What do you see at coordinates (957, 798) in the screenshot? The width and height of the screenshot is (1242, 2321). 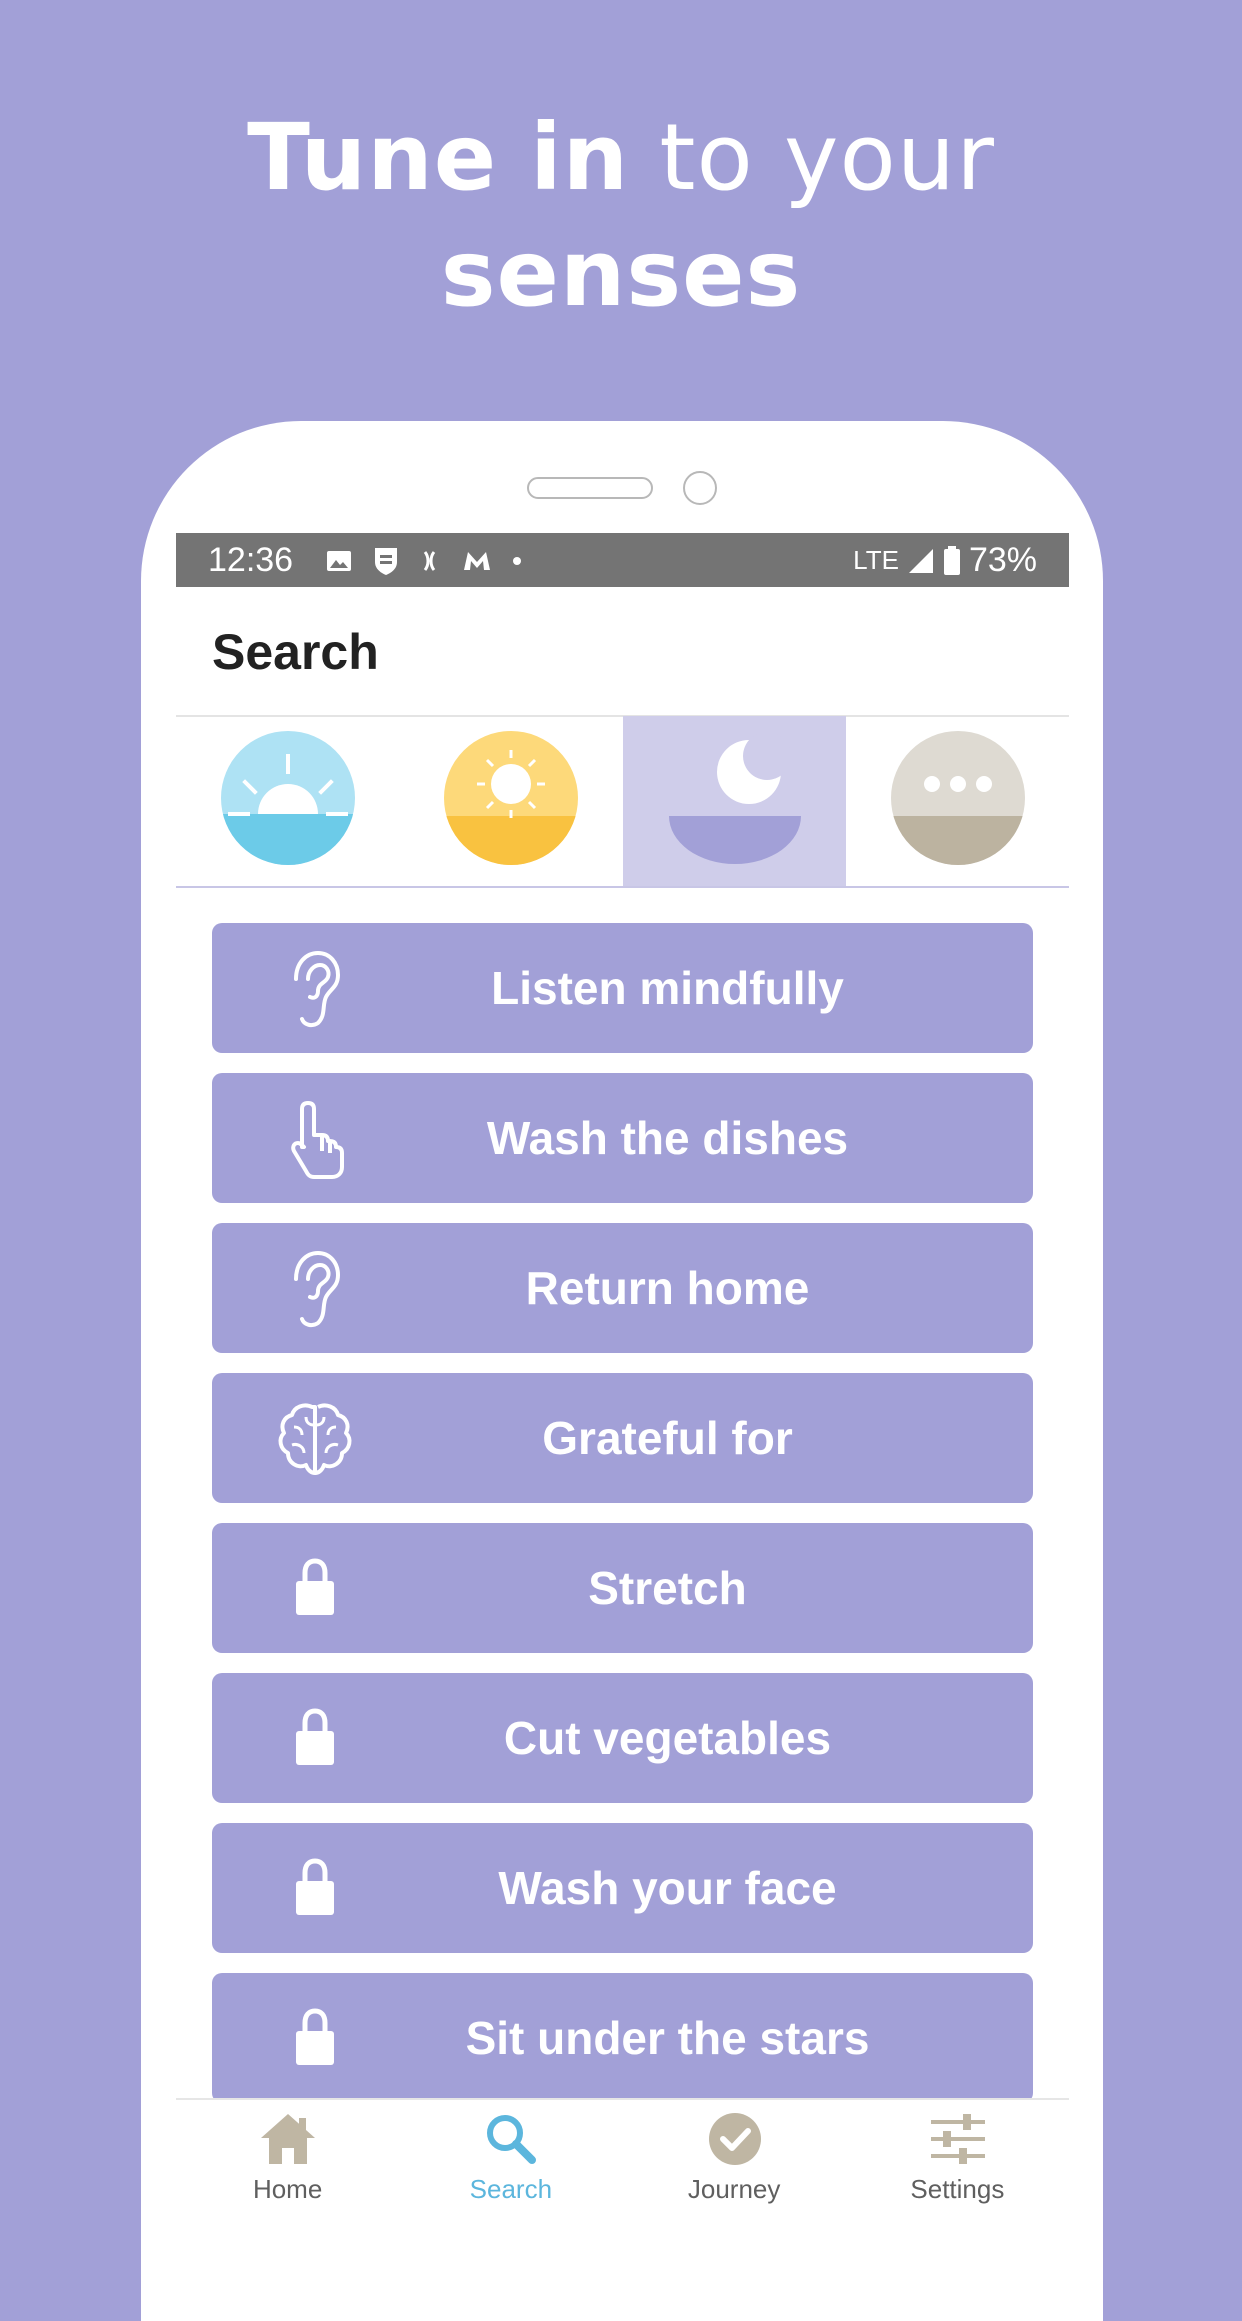 I see `more-icon` at bounding box center [957, 798].